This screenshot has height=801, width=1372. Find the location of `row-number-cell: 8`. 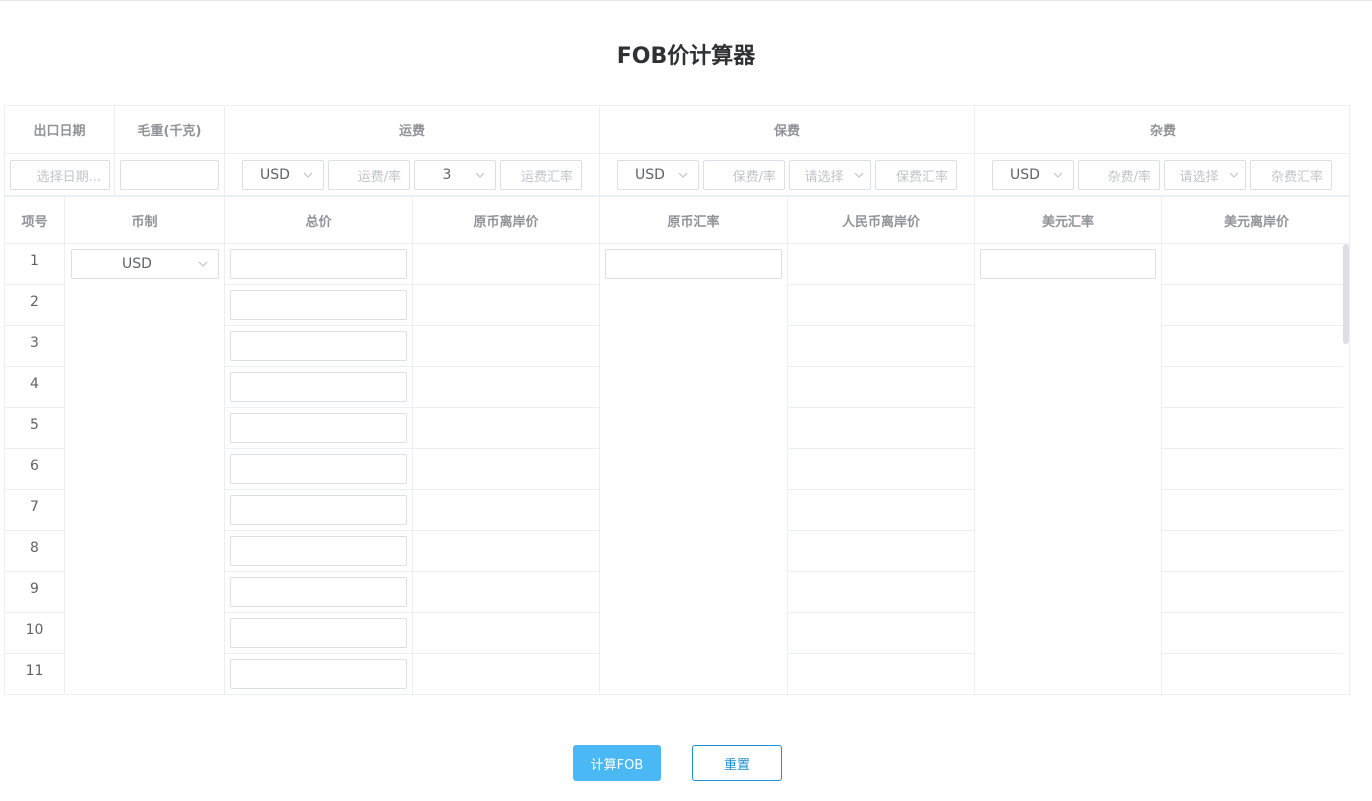

row-number-cell: 8 is located at coordinates (35, 551).